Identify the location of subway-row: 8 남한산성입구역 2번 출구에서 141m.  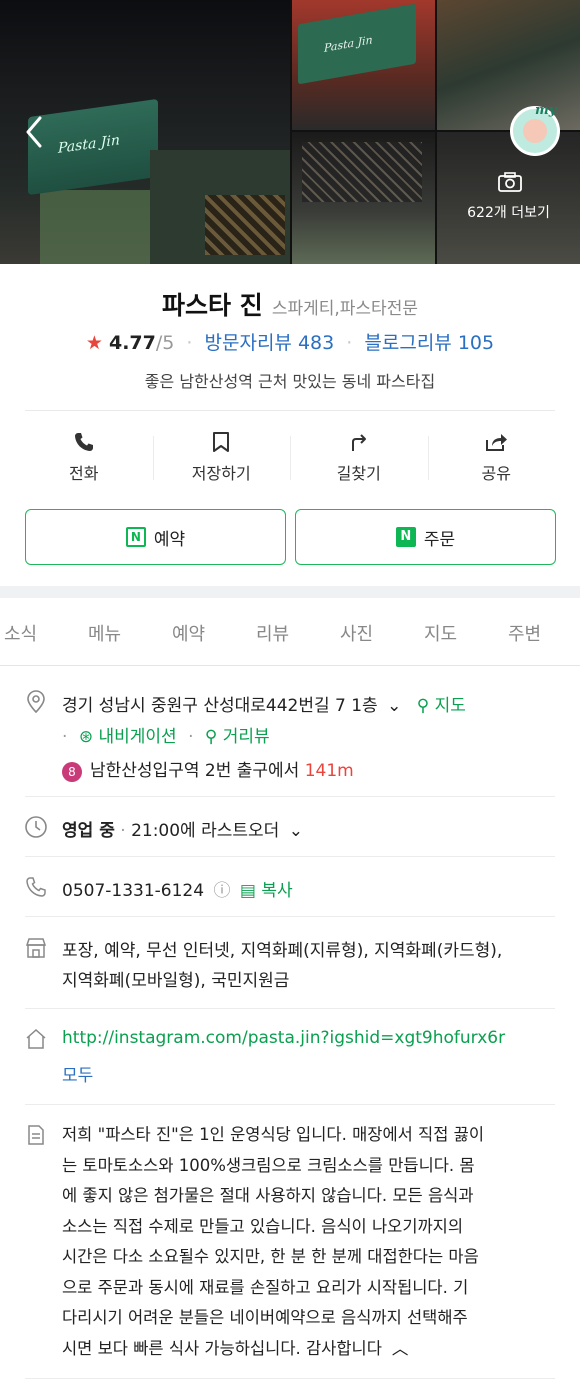
(208, 769).